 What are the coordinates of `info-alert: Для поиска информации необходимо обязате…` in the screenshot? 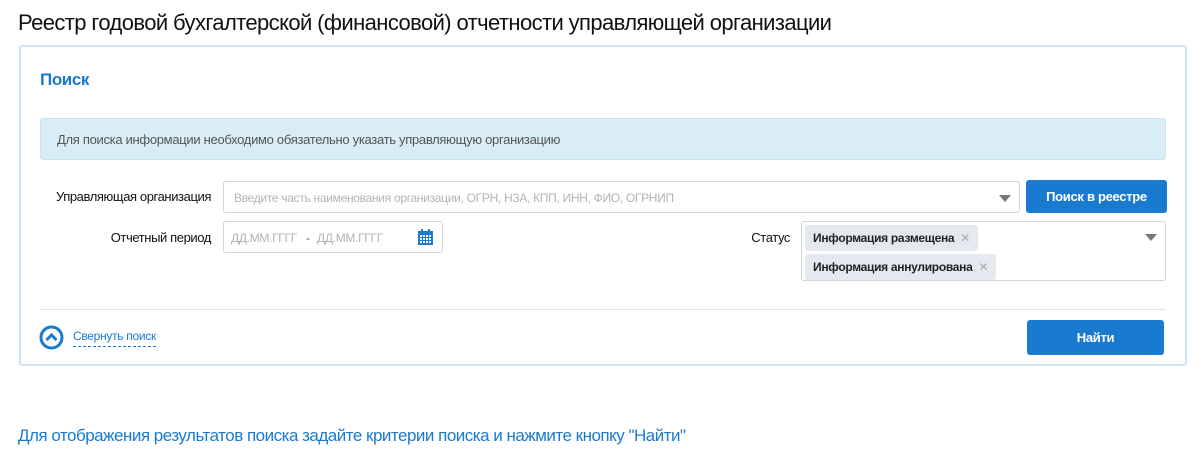 It's located at (603, 139).